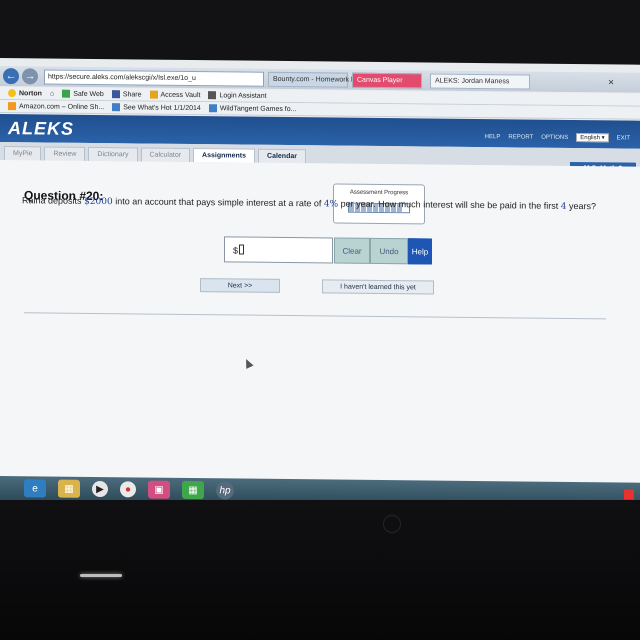  I want to click on norton-check-icon, so click(12, 93).